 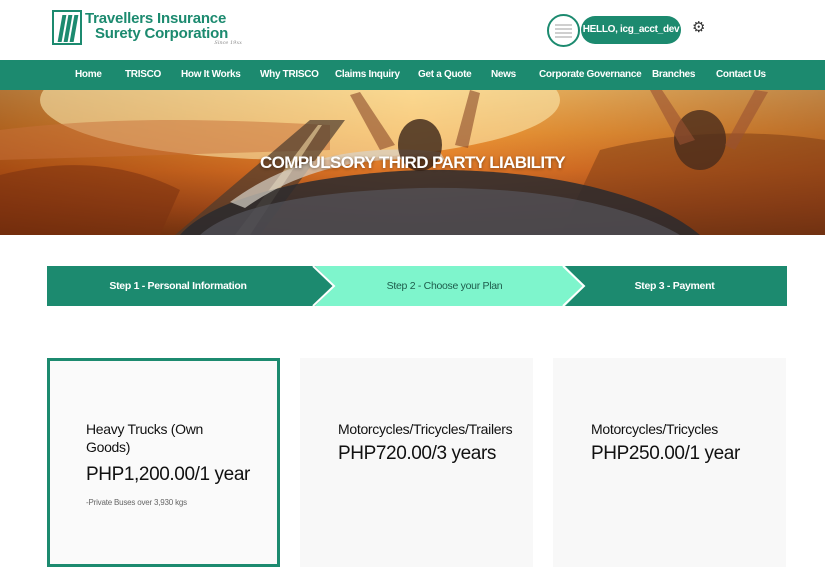 I want to click on brand-name-line2: Surety Corporation, so click(x=162, y=33).